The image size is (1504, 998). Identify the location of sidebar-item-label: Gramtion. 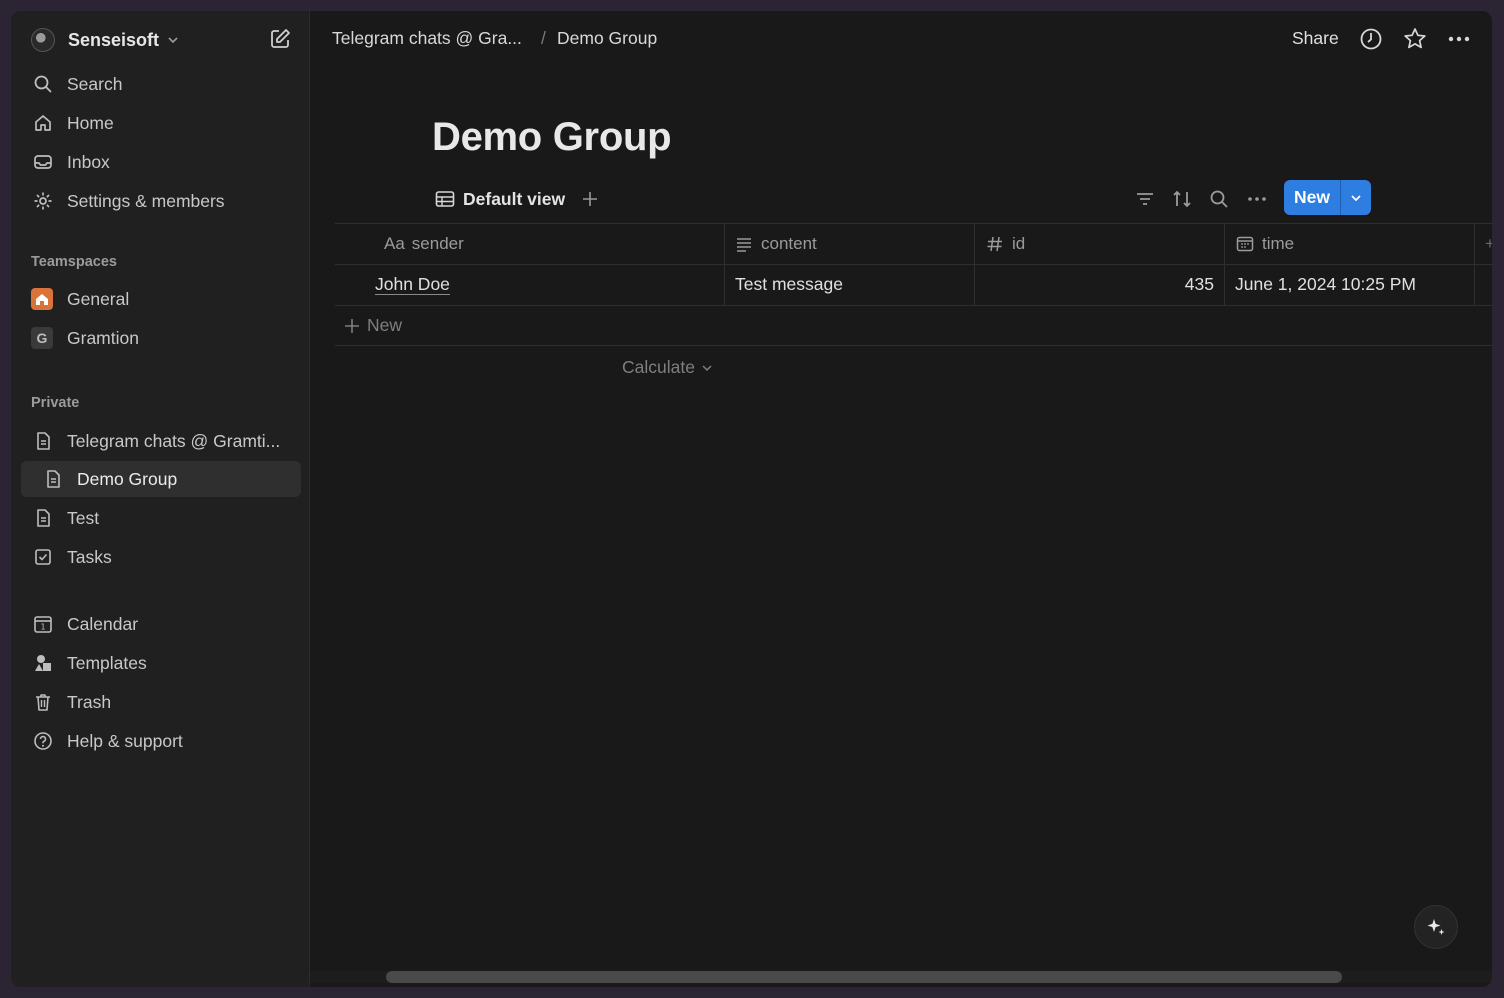
(103, 337).